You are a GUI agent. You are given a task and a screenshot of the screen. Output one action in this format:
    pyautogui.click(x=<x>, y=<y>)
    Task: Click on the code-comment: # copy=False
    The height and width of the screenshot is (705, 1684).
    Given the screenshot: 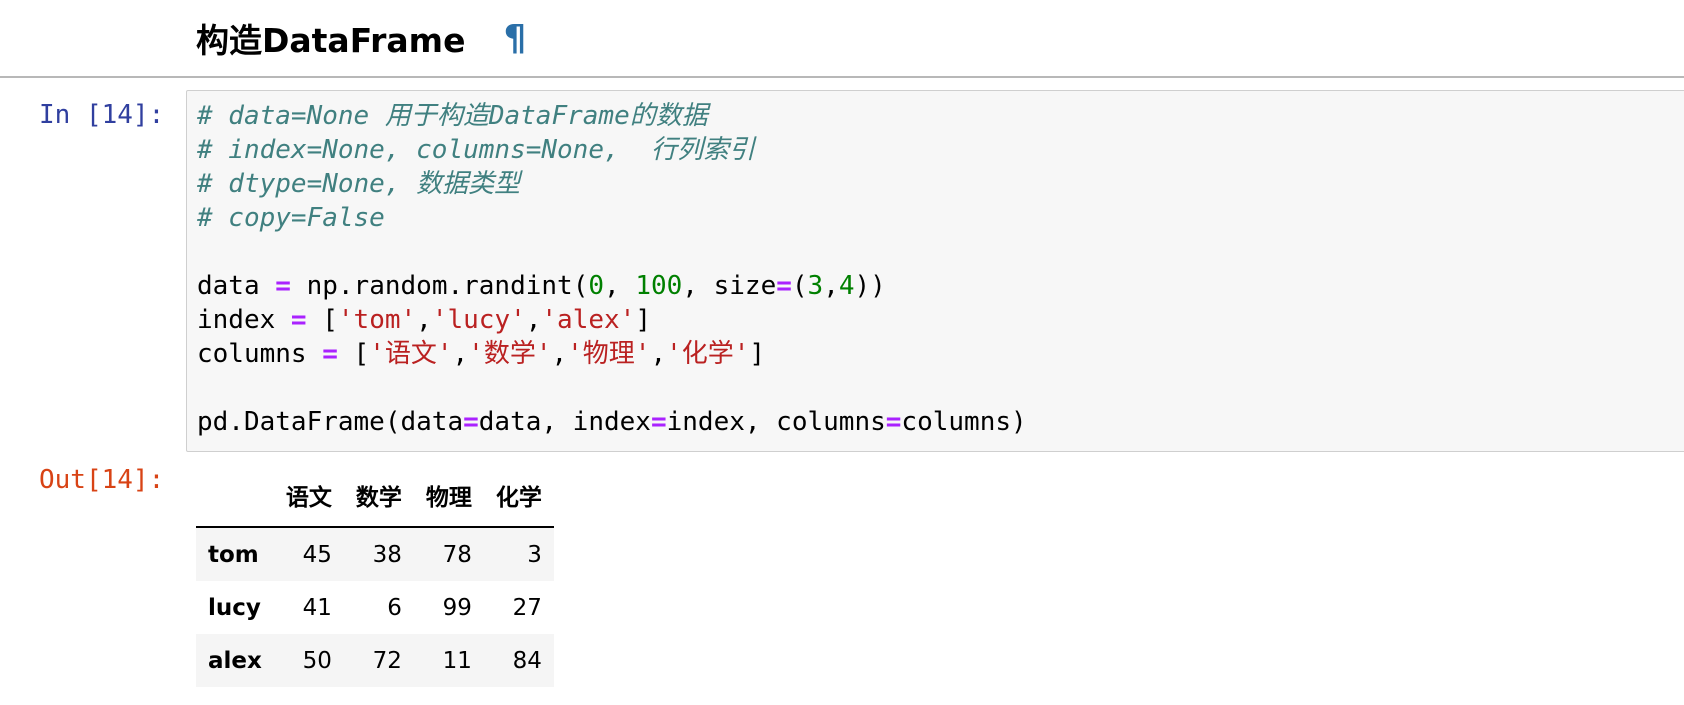 What is the action you would take?
    pyautogui.click(x=291, y=218)
    